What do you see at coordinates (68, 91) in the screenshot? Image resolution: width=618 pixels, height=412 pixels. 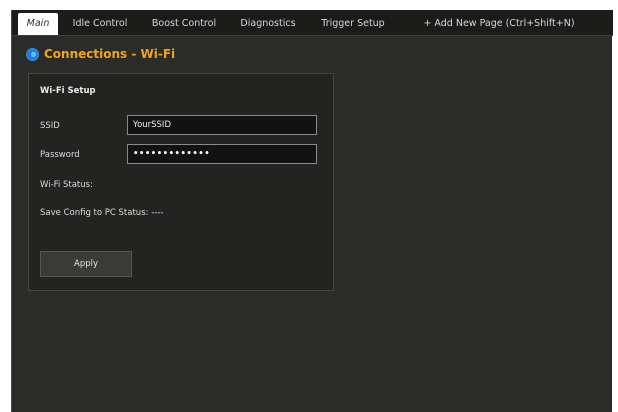 I see `panel-title: Wi-Fi Setup` at bounding box center [68, 91].